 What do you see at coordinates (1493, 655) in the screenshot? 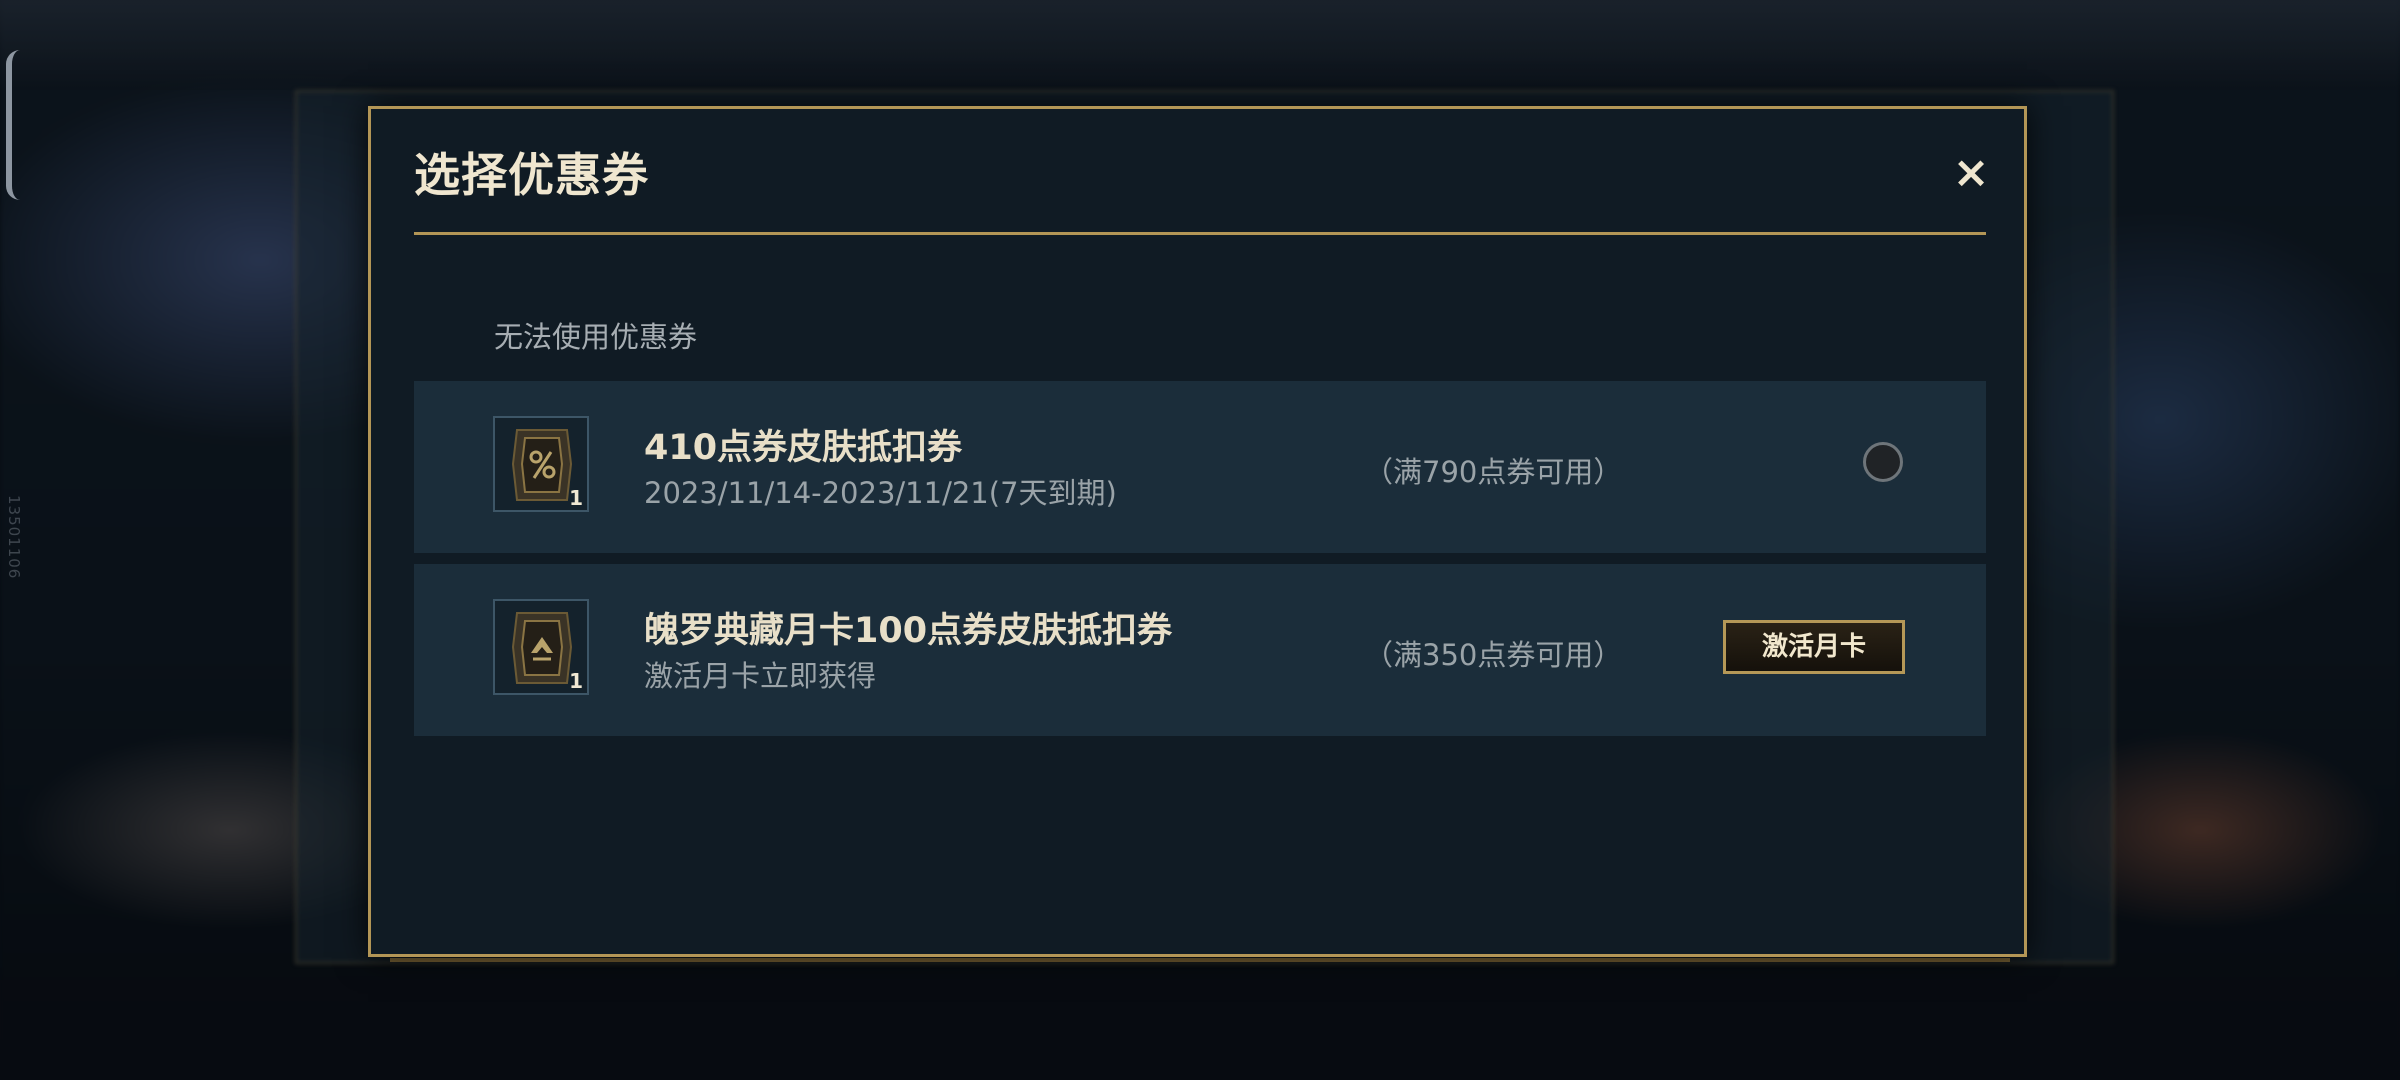
I see `coupon-condition: （满350点券可用）` at bounding box center [1493, 655].